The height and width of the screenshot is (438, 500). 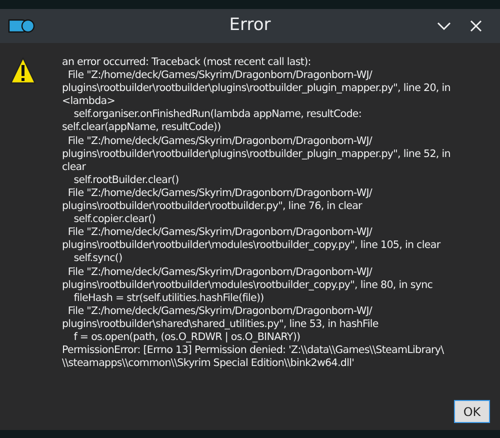 I want to click on ok-button: OK, so click(x=472, y=411).